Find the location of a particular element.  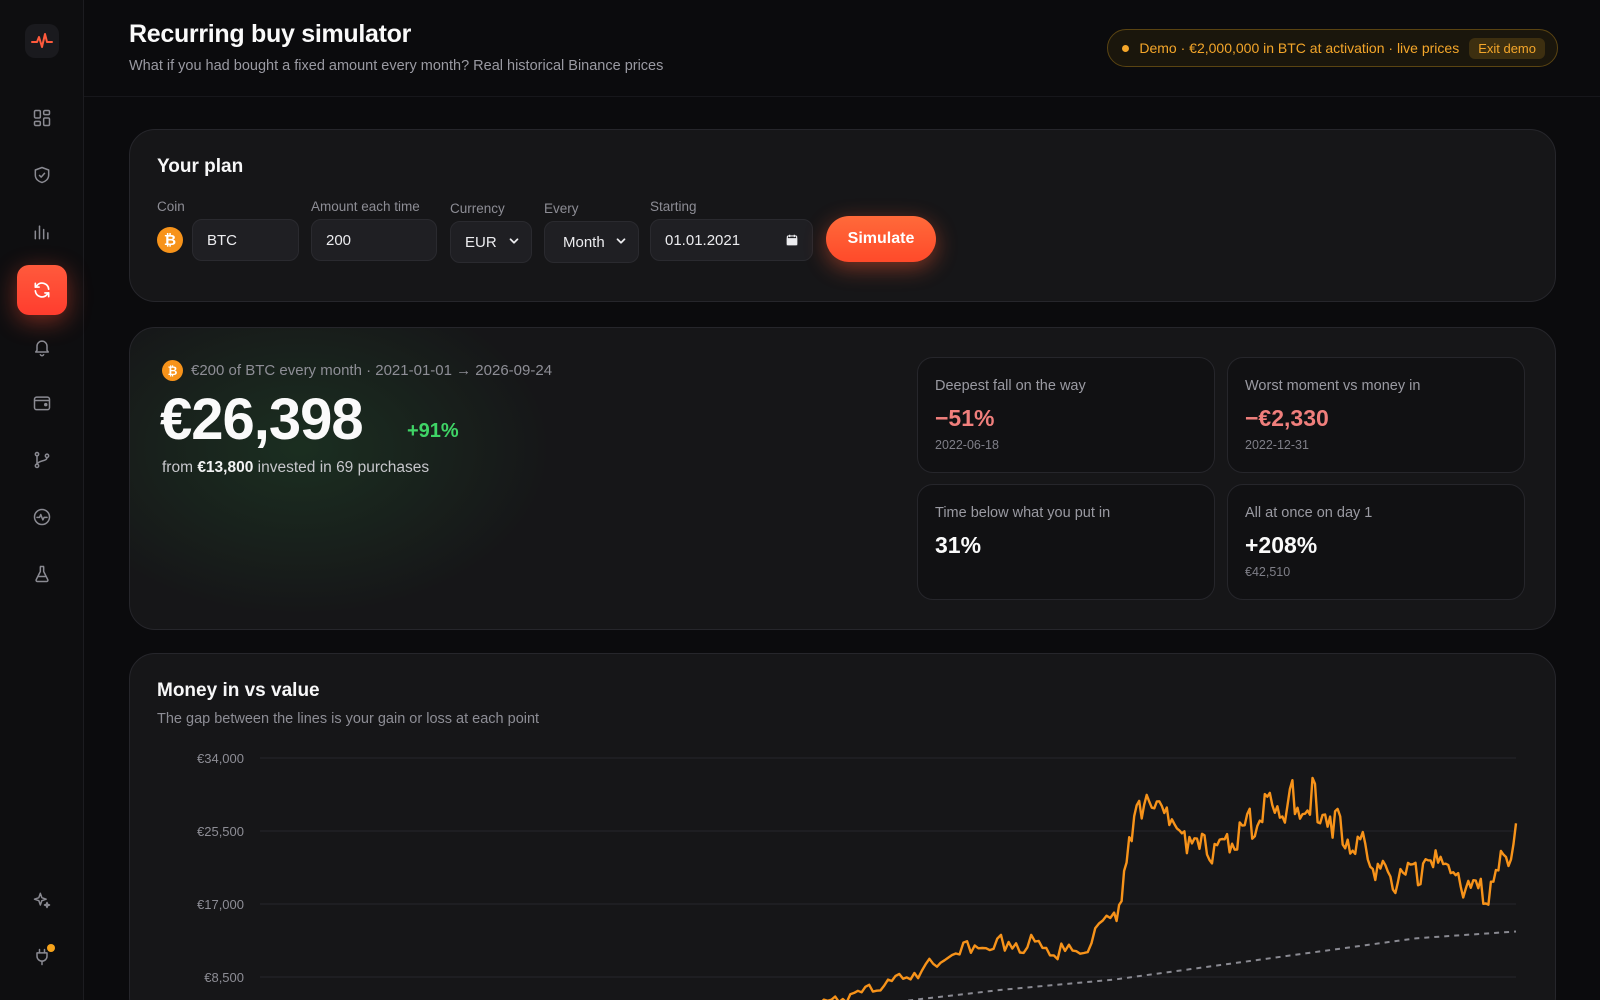

stat-date: 2022-12-31 is located at coordinates (1277, 445).